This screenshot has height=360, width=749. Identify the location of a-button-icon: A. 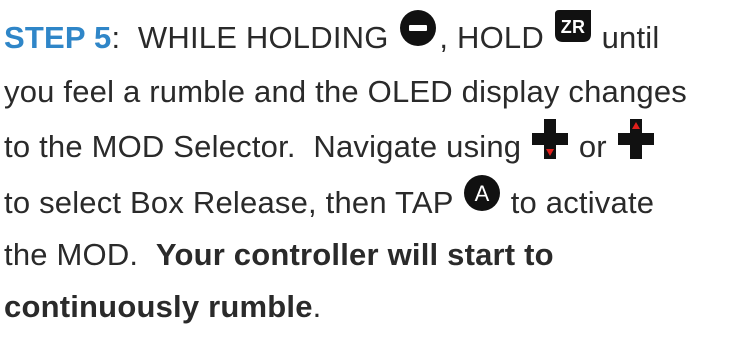
(482, 193).